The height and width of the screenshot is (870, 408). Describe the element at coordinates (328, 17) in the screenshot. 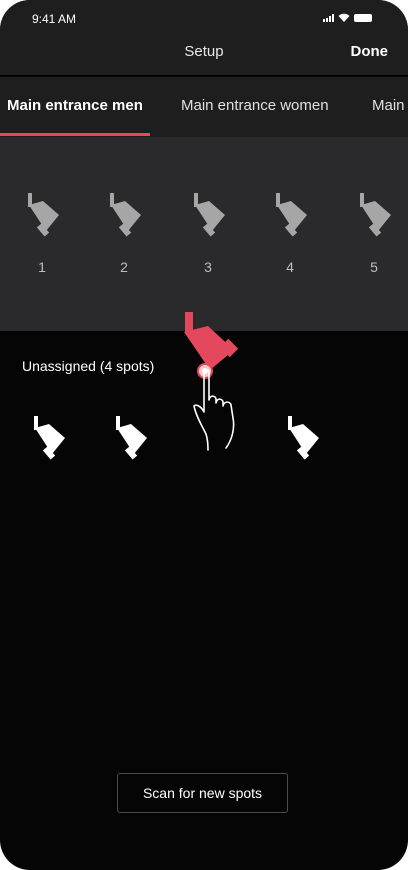

I see `signal-icon` at that location.